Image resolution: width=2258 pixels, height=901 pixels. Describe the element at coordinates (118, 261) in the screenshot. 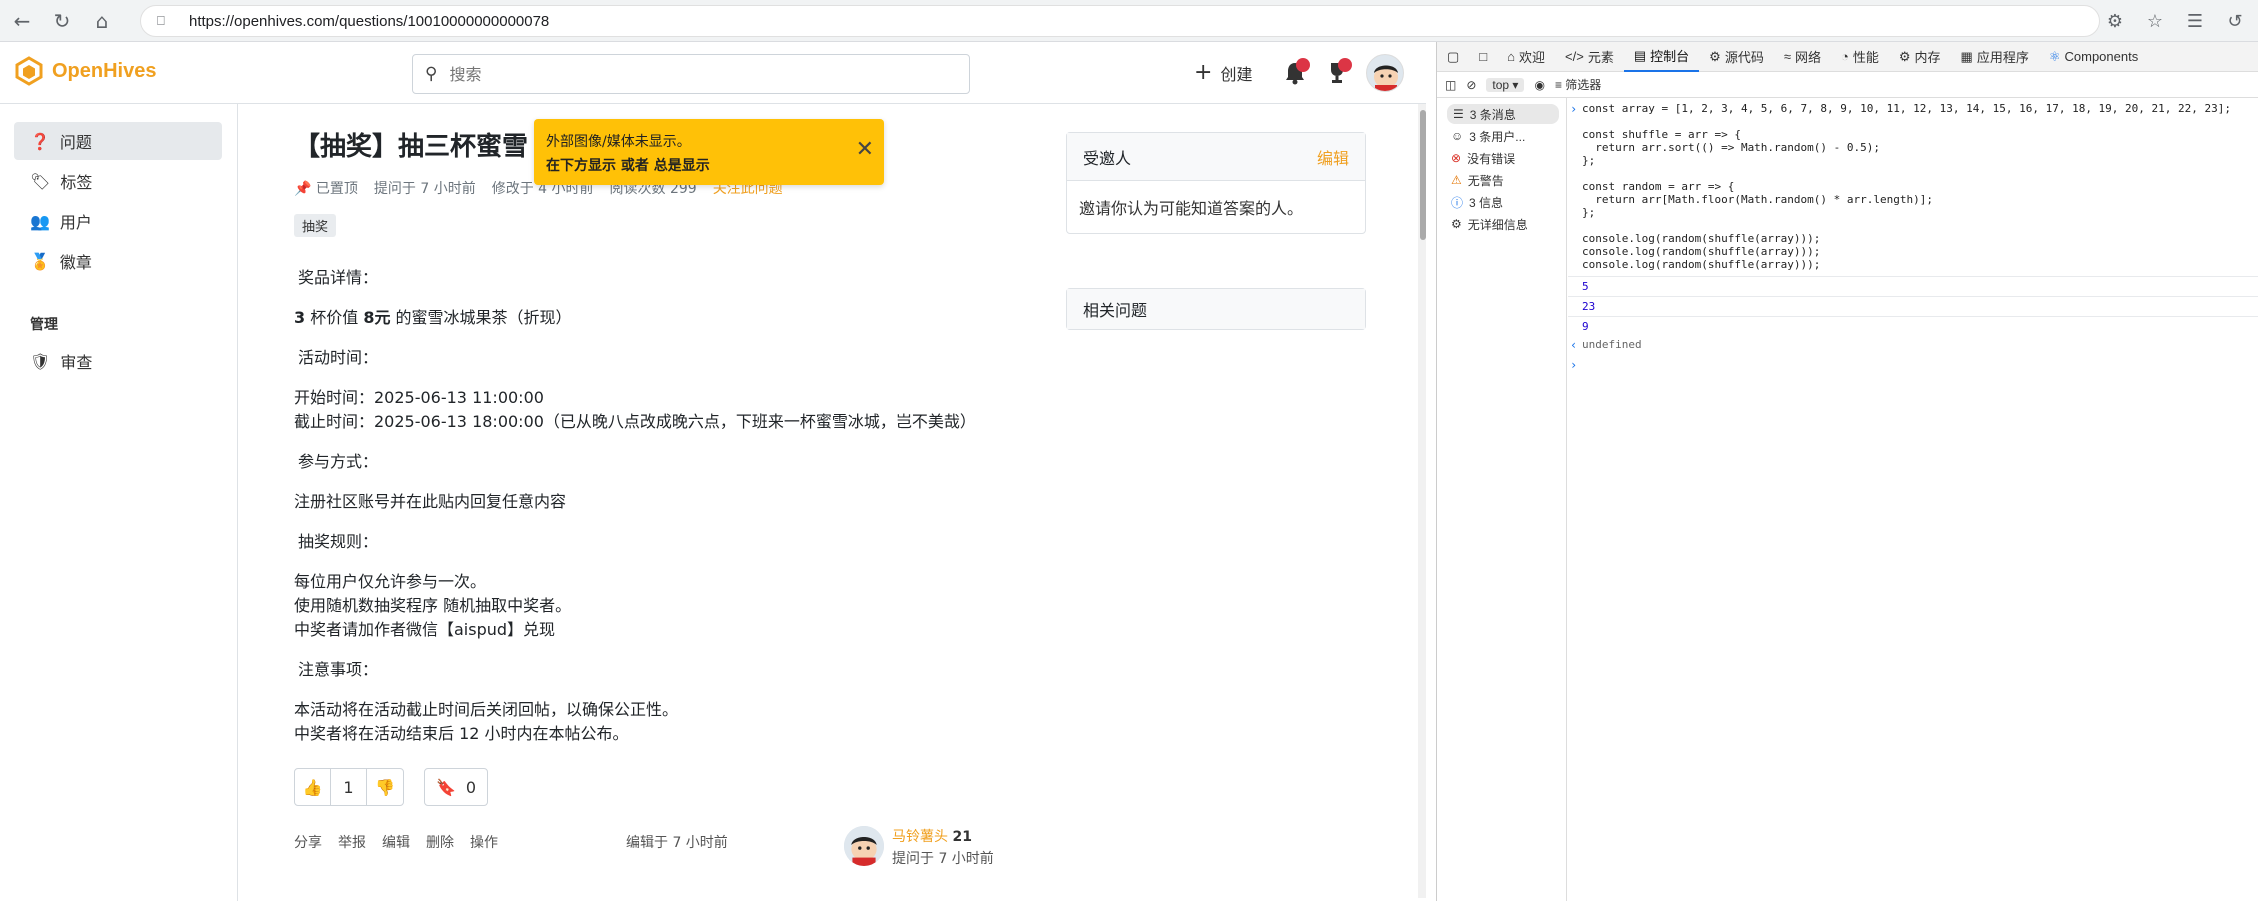

I see `sidebar-item-badges: 🏅 徽章` at that location.